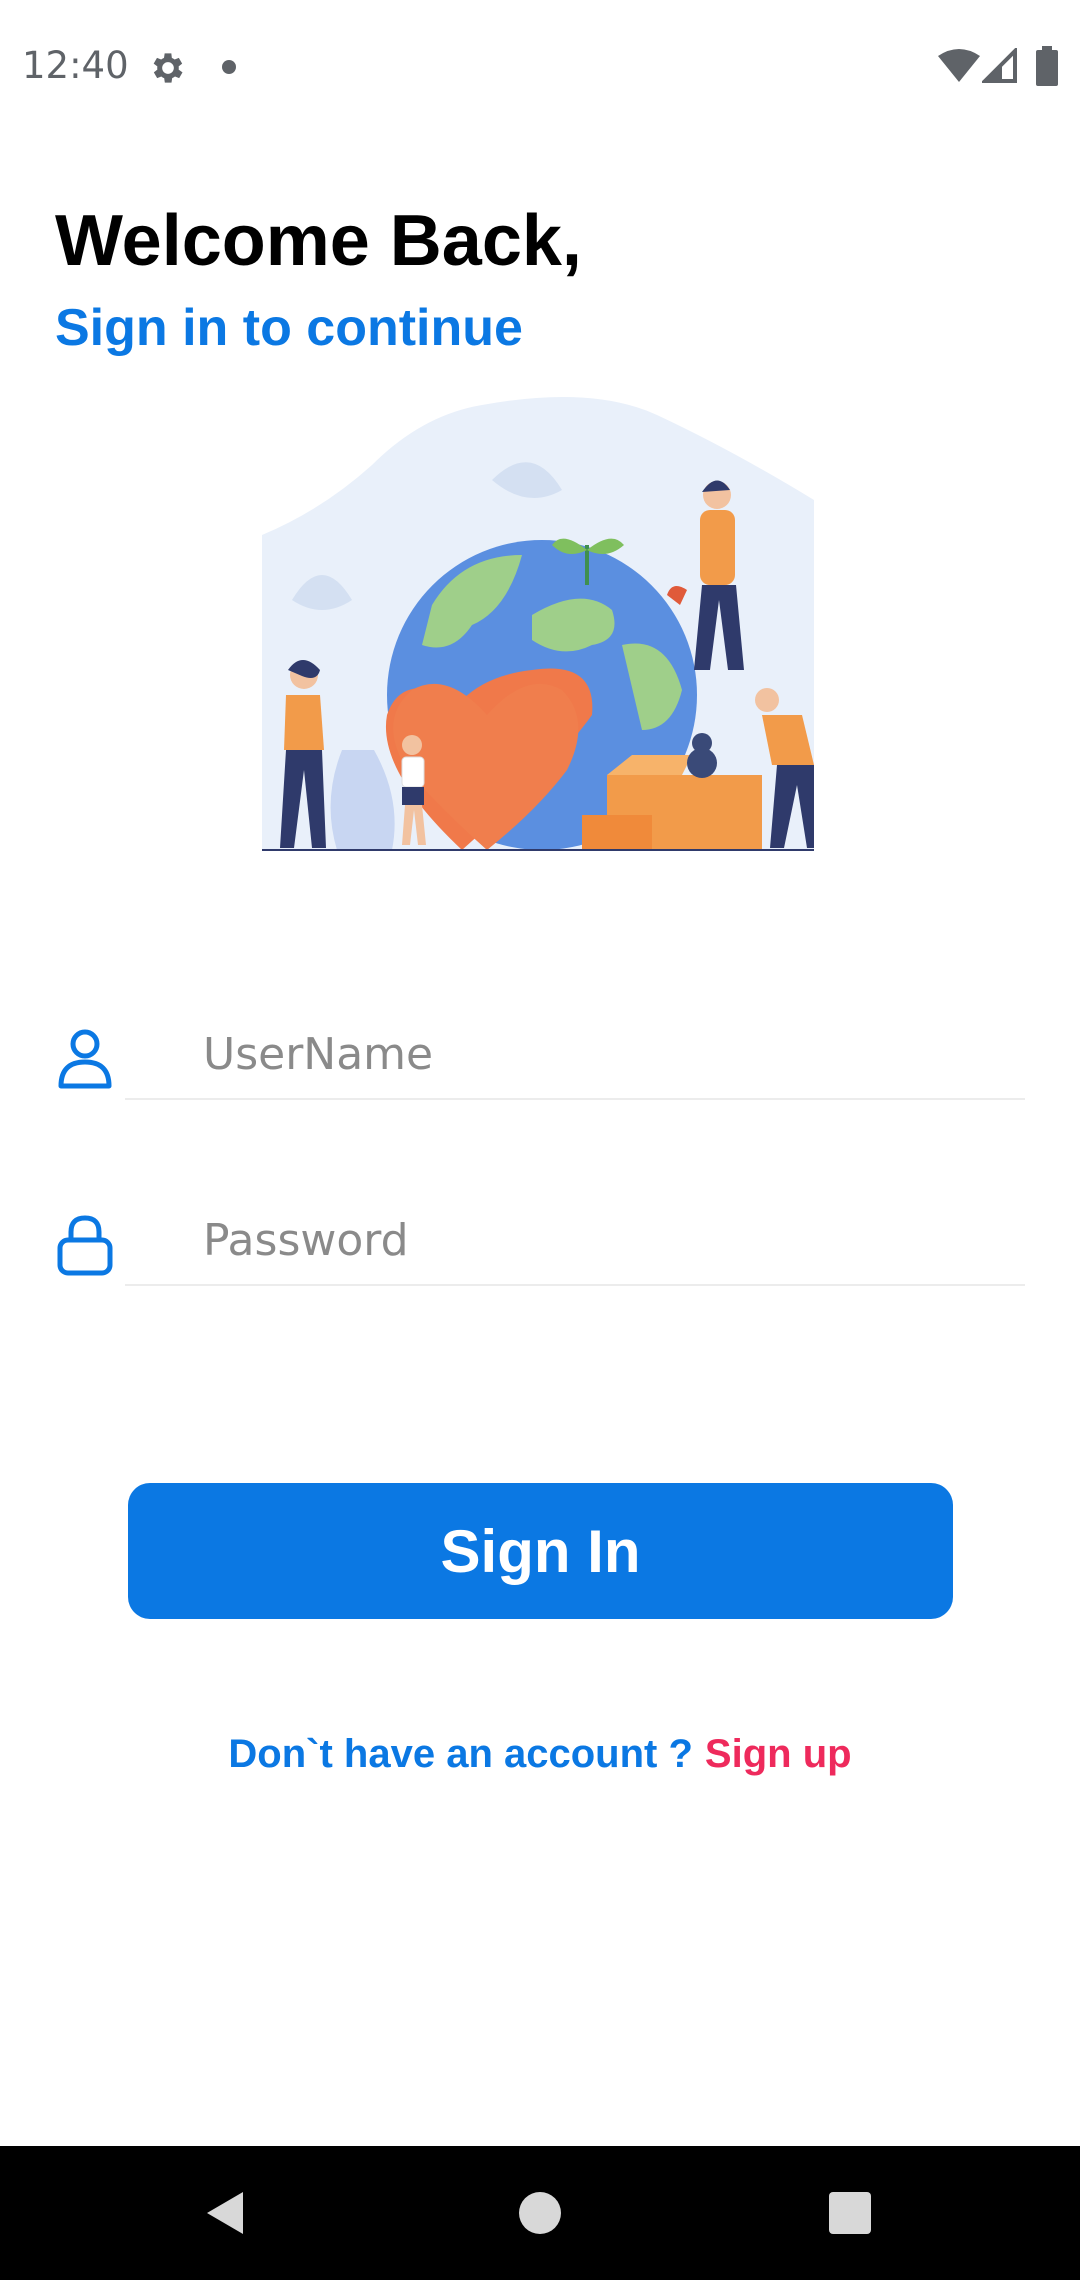 This screenshot has height=2280, width=1080. I want to click on page-title: Welcome Back,, so click(318, 241).